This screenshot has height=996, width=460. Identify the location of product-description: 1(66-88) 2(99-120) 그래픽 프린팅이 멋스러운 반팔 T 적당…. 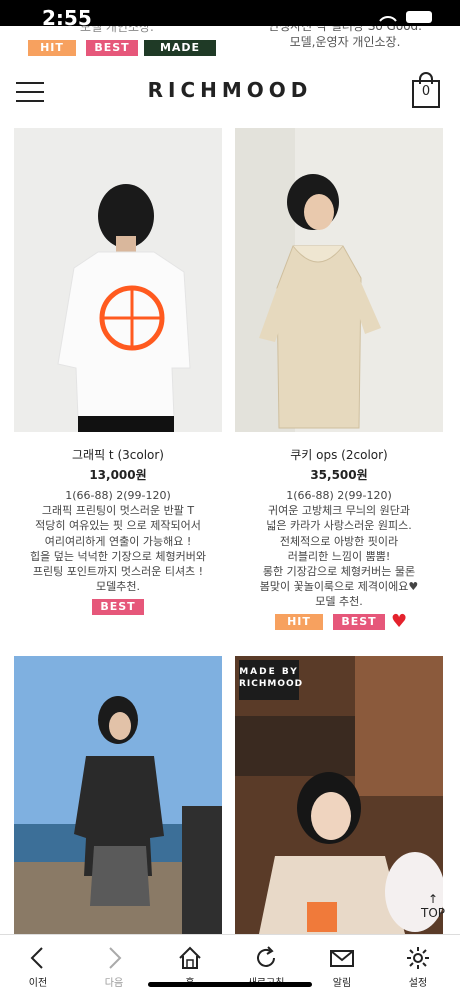
(118, 541).